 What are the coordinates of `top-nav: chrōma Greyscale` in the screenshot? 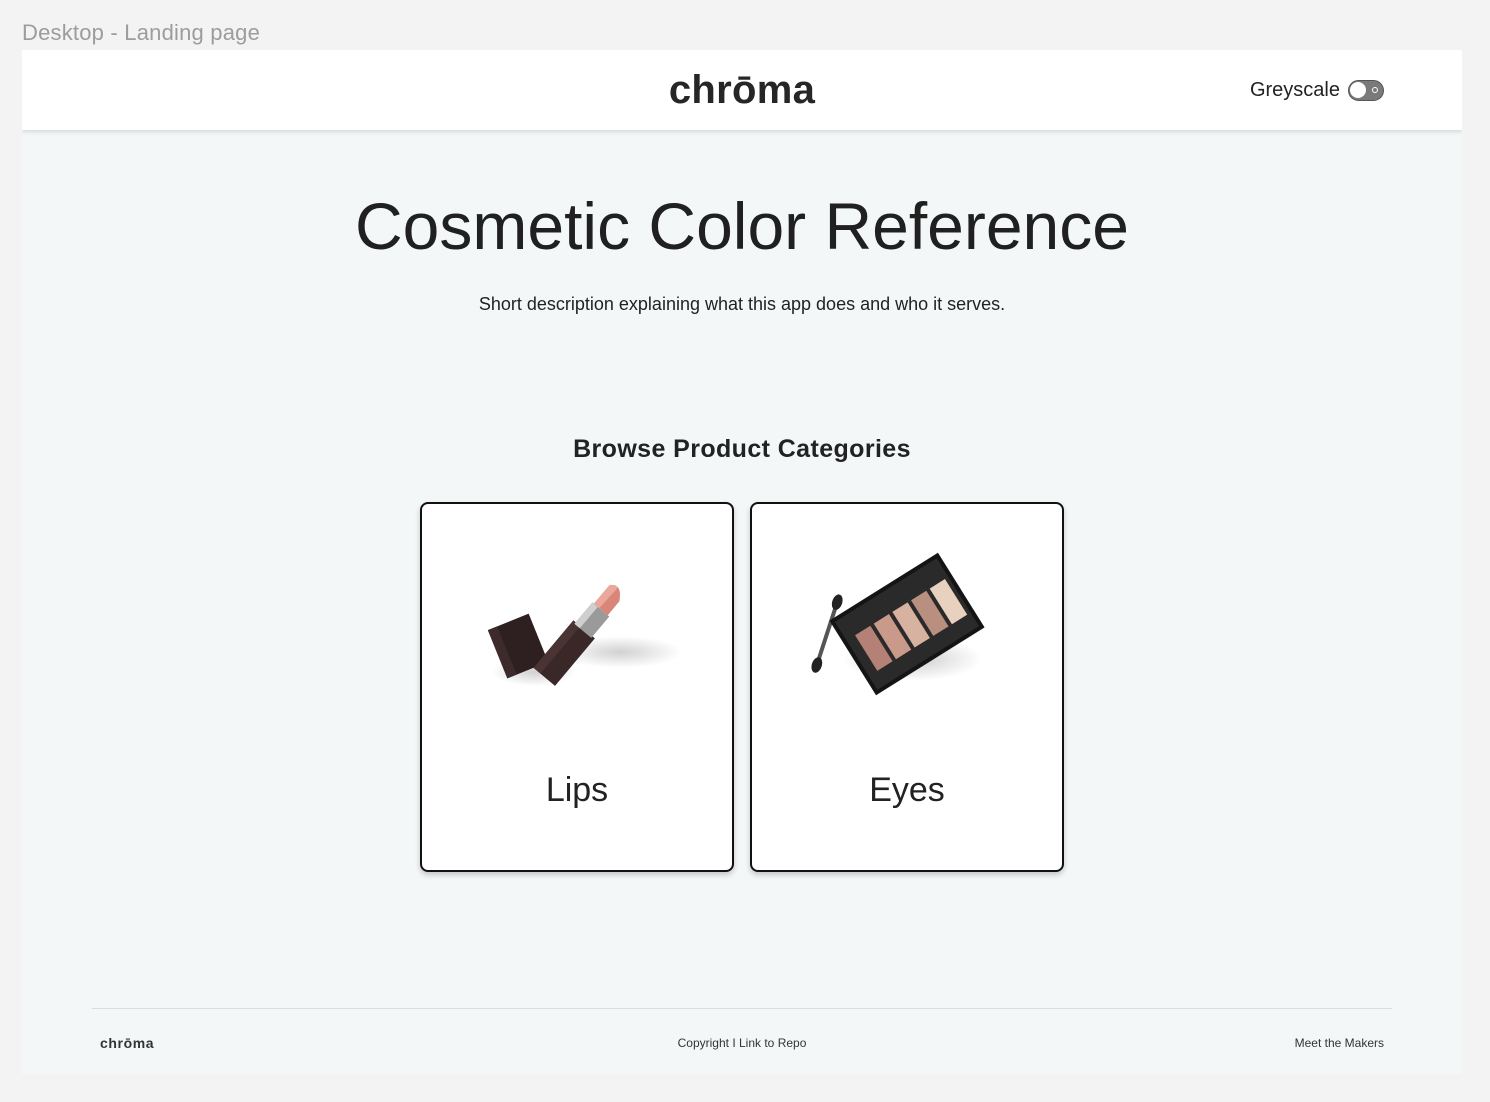 It's located at (742, 90).